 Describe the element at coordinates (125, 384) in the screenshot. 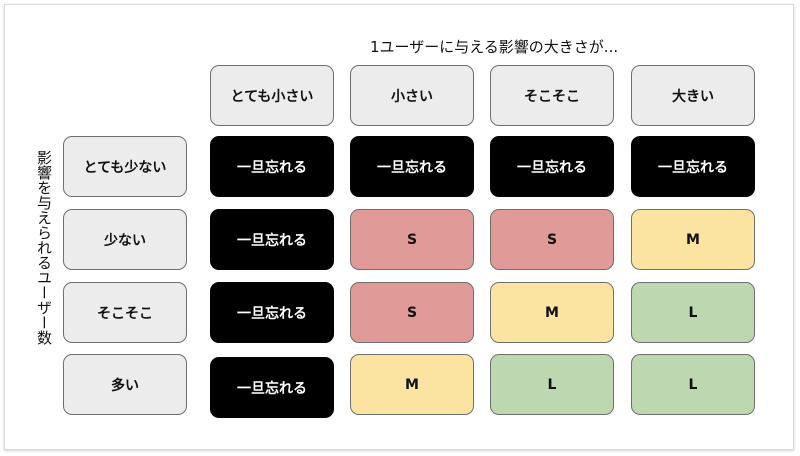

I see `row-header-many: 多い` at that location.